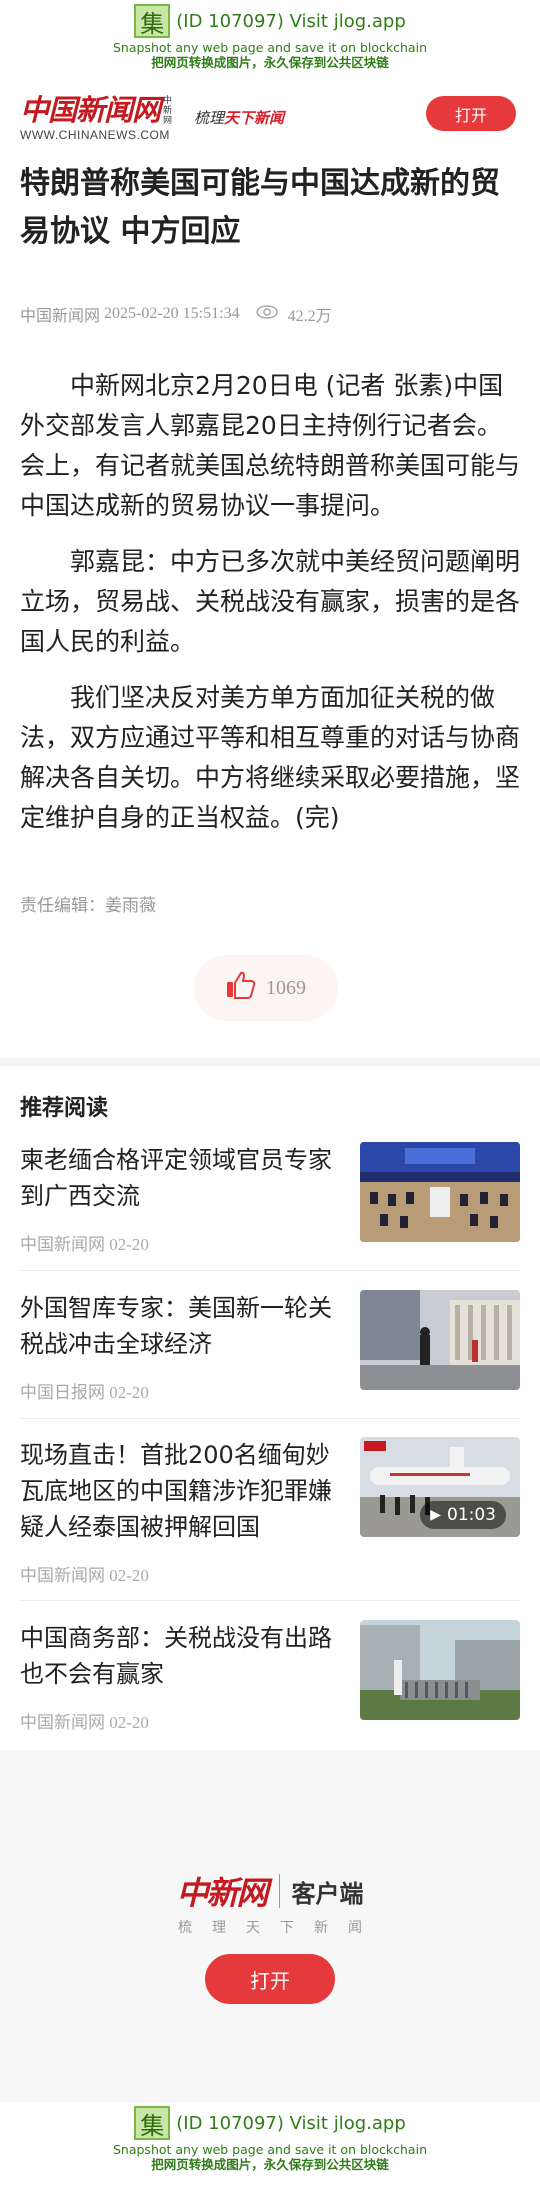  I want to click on list-item: 中国商务部：关税战没有出路也不会有赢家 中国新闻网 02-20, so click(270, 1682).